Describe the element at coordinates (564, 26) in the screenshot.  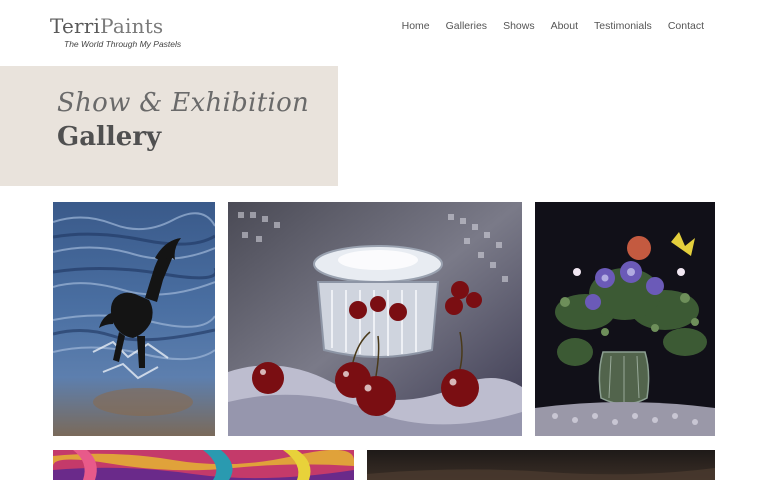
I see `nav-about: About` at that location.